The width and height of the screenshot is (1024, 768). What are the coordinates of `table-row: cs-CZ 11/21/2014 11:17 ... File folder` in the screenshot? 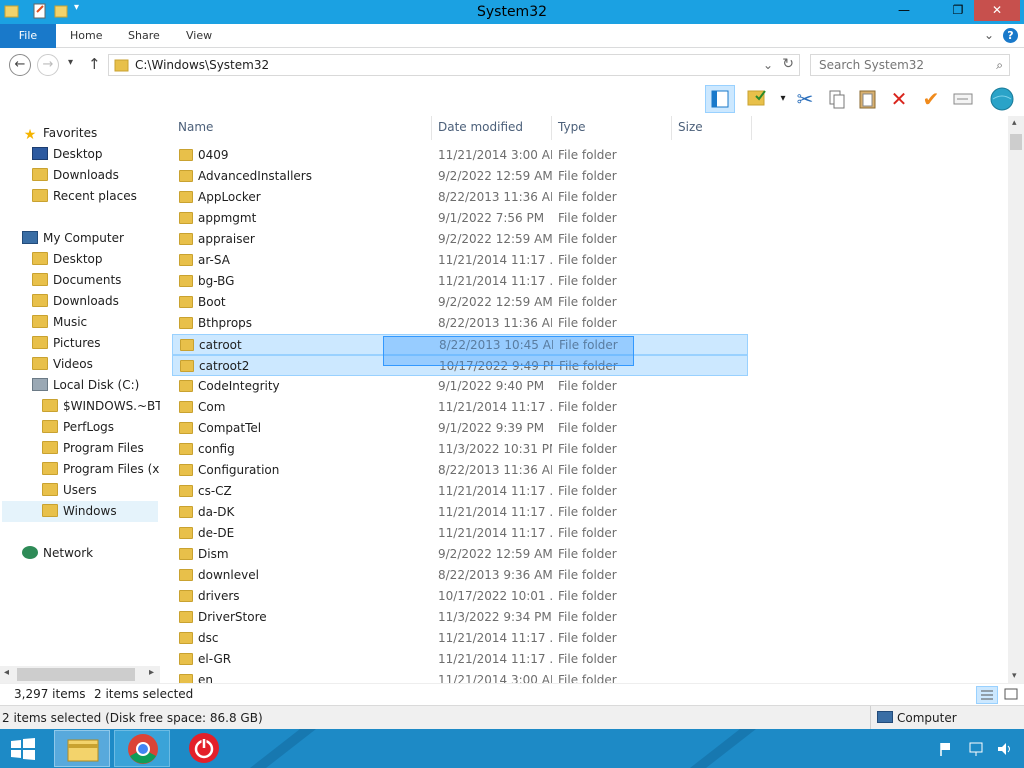 It's located at (460, 491).